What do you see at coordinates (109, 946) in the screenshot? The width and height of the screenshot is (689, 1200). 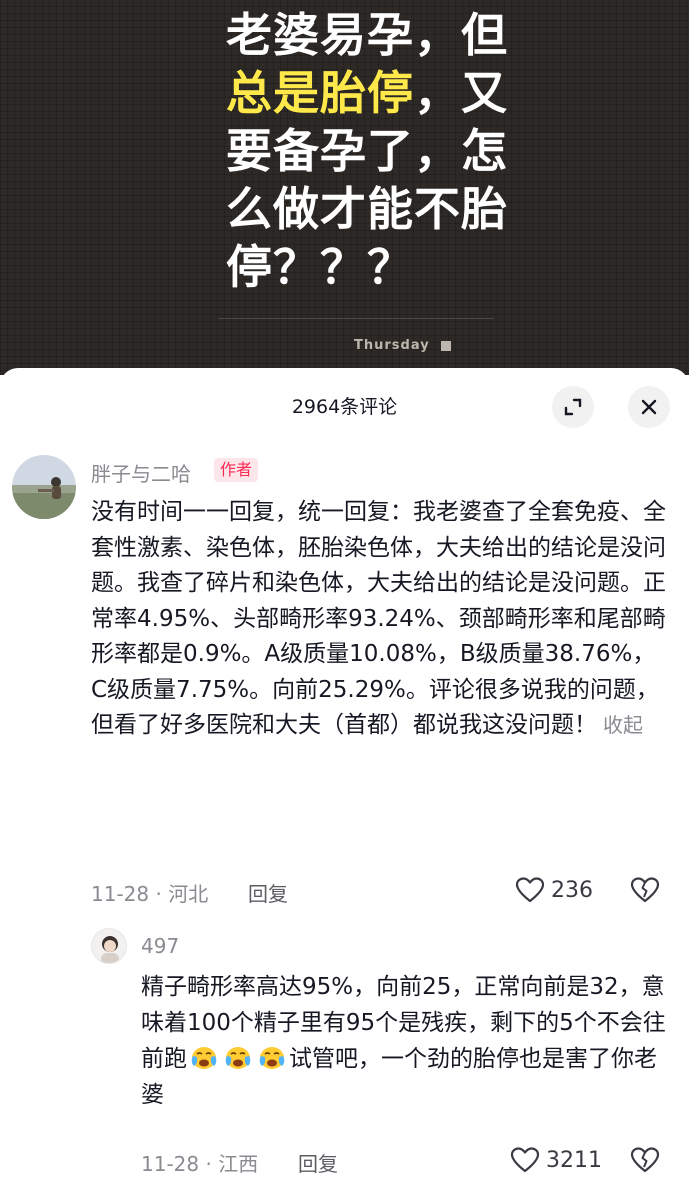 I see `reply-avatar` at bounding box center [109, 946].